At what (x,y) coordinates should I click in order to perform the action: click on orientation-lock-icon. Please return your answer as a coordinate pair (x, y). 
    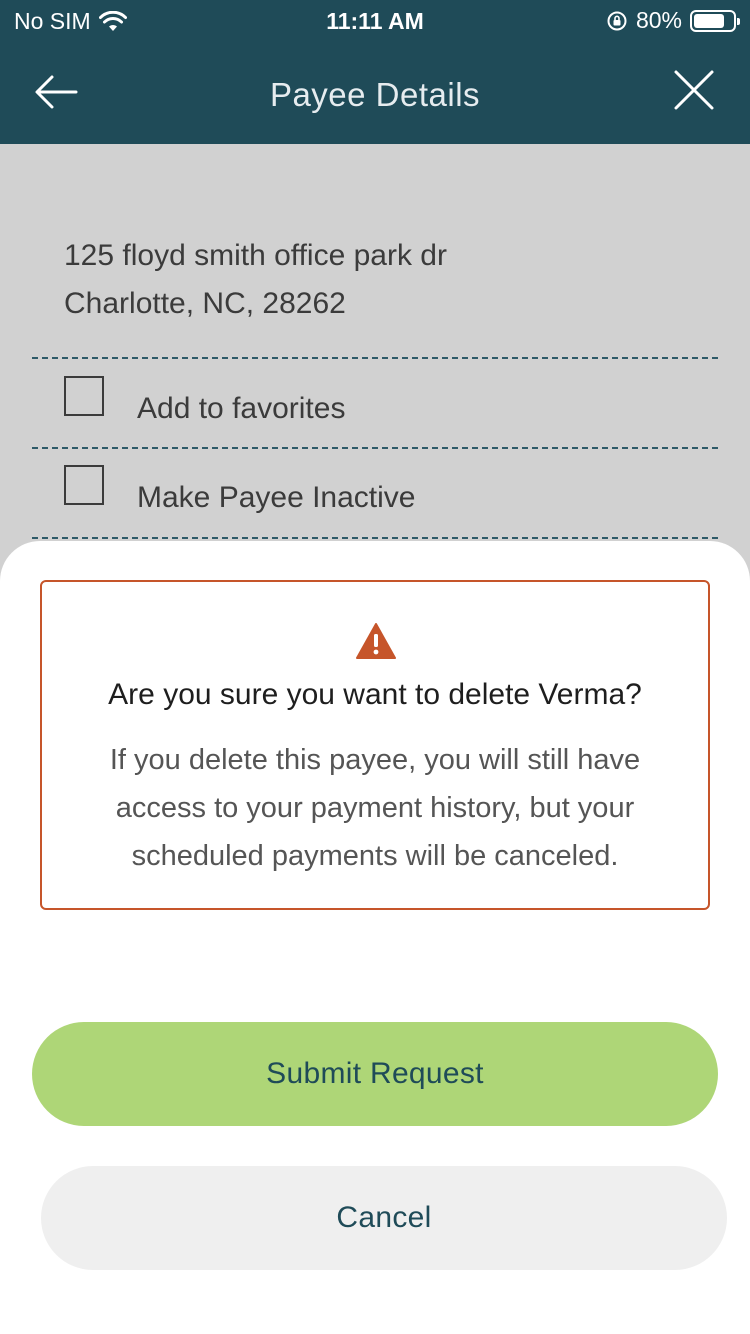
    Looking at the image, I should click on (617, 20).